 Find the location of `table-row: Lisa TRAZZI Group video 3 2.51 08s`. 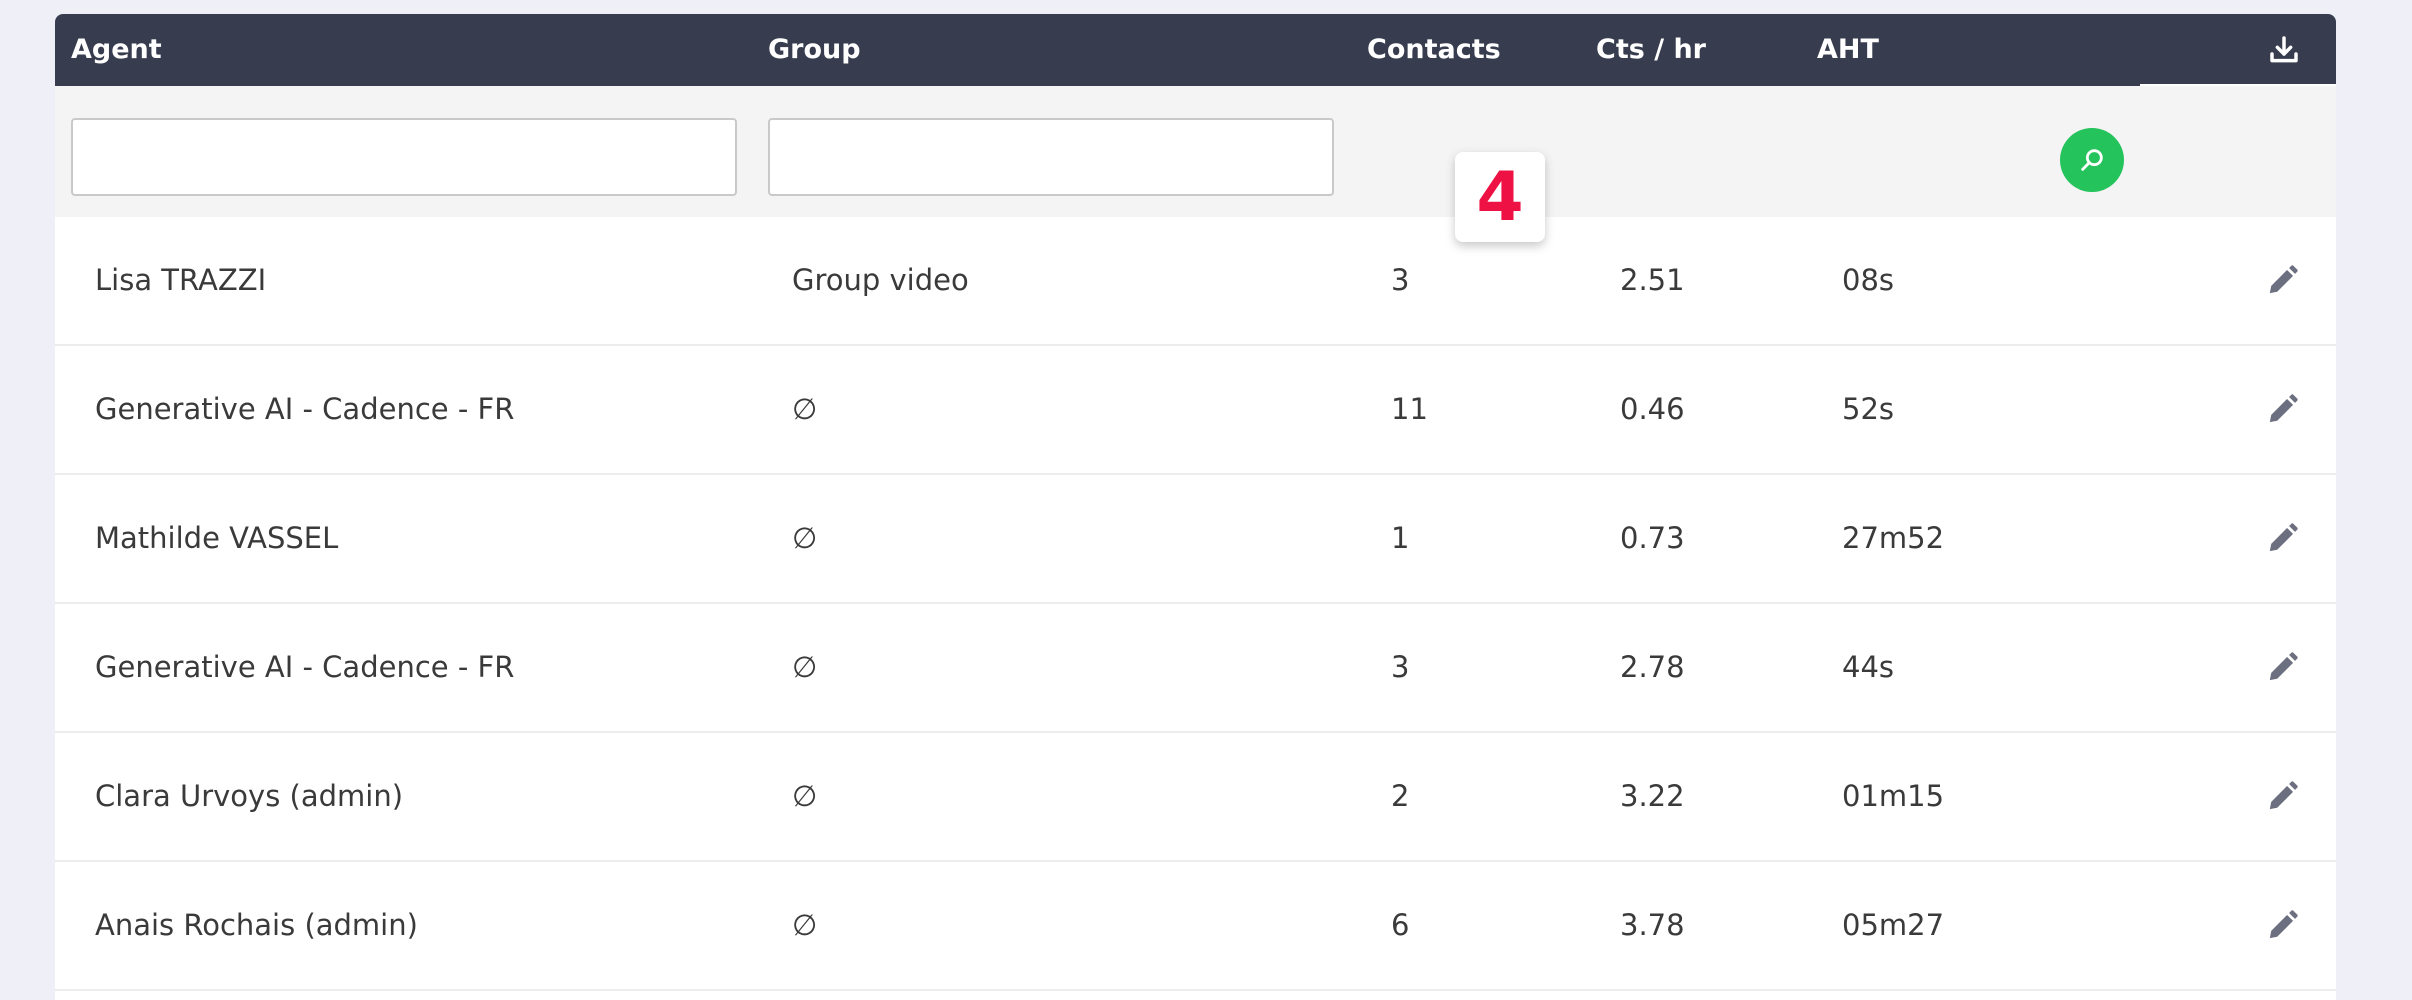

table-row: Lisa TRAZZI Group video 3 2.51 08s is located at coordinates (1195, 281).